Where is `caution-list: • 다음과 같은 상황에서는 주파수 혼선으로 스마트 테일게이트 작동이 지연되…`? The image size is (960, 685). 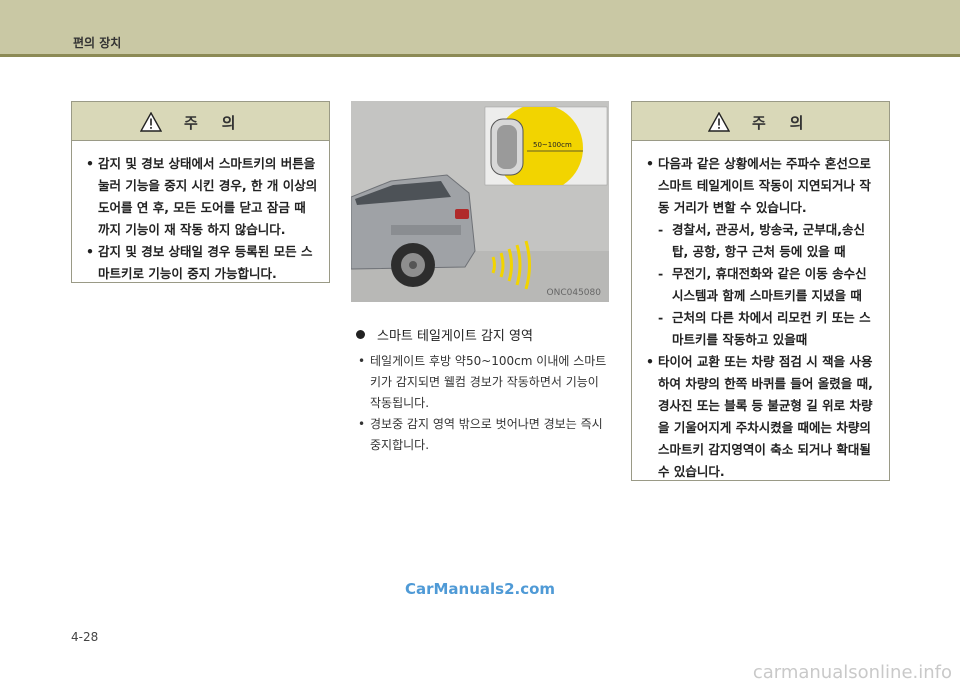 caution-list: • 다음과 같은 상황에서는 주파수 혼선으로 스마트 테일게이트 작동이 지연되… is located at coordinates (760, 315).